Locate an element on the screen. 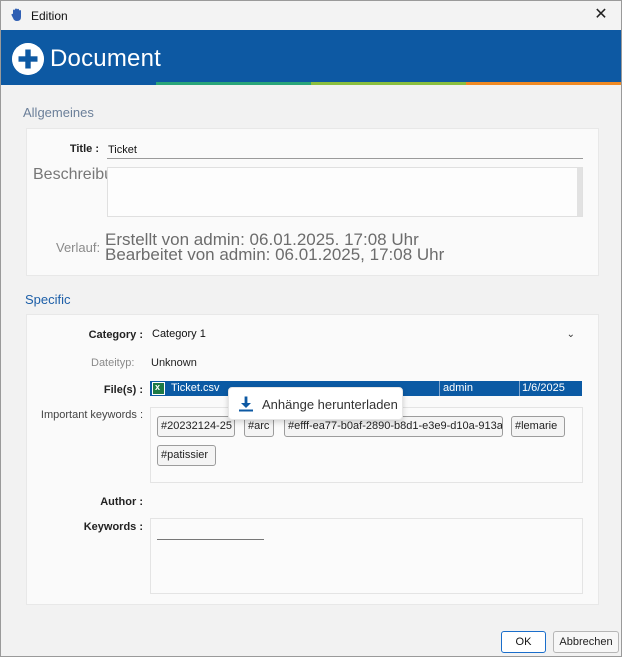 This screenshot has height=657, width=622. category-select: Category 1 ⌄ is located at coordinates (366, 335).